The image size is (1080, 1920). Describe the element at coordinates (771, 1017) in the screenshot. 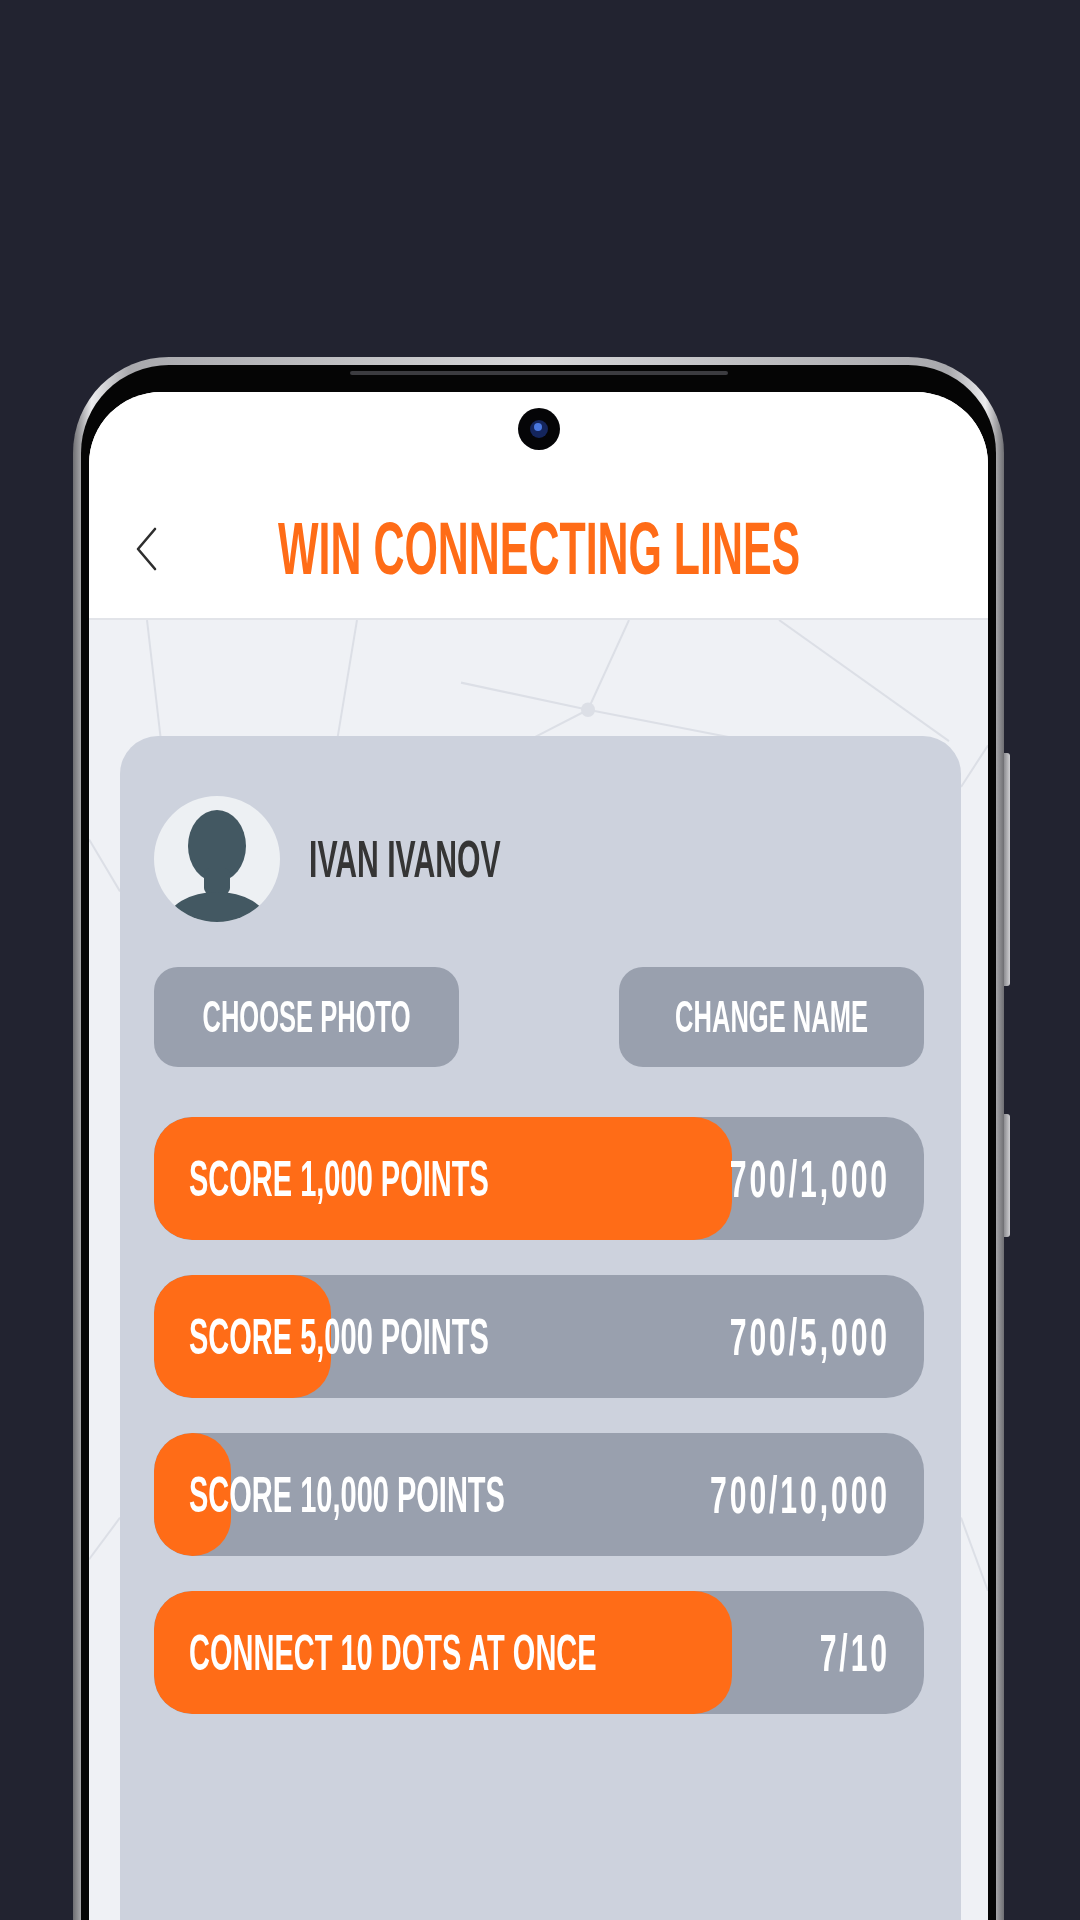

I see `change-name-button: CHANGE NAME` at that location.